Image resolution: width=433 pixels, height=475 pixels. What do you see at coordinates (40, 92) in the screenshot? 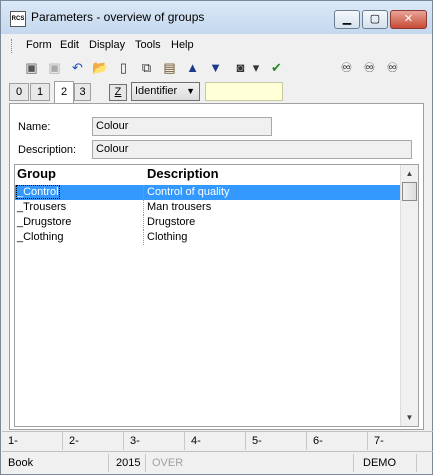
I see `tab-1: 1` at bounding box center [40, 92].